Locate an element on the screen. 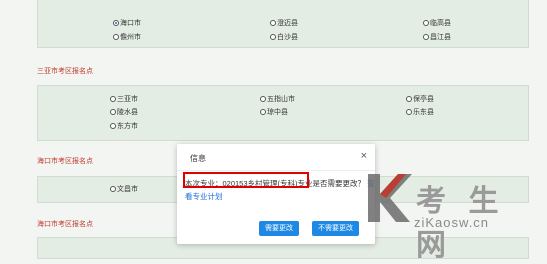 The height and width of the screenshot is (264, 547). dialog-message-major: 本次专业：020153乡村管理(专科) is located at coordinates (241, 183).